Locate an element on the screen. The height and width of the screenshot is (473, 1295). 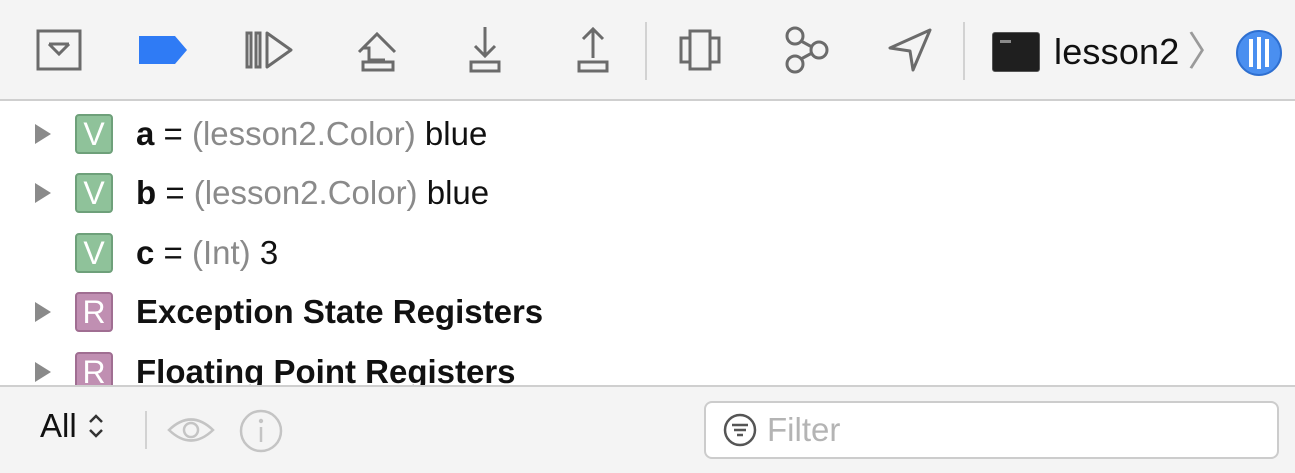
filter-icon is located at coordinates (740, 430).